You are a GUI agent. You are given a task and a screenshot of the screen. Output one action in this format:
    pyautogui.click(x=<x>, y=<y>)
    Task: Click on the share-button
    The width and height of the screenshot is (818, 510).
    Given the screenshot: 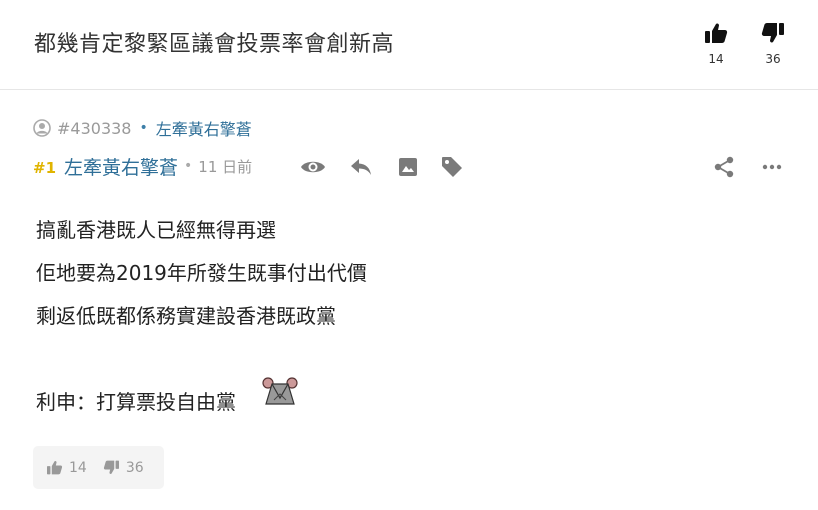 What is the action you would take?
    pyautogui.click(x=724, y=167)
    